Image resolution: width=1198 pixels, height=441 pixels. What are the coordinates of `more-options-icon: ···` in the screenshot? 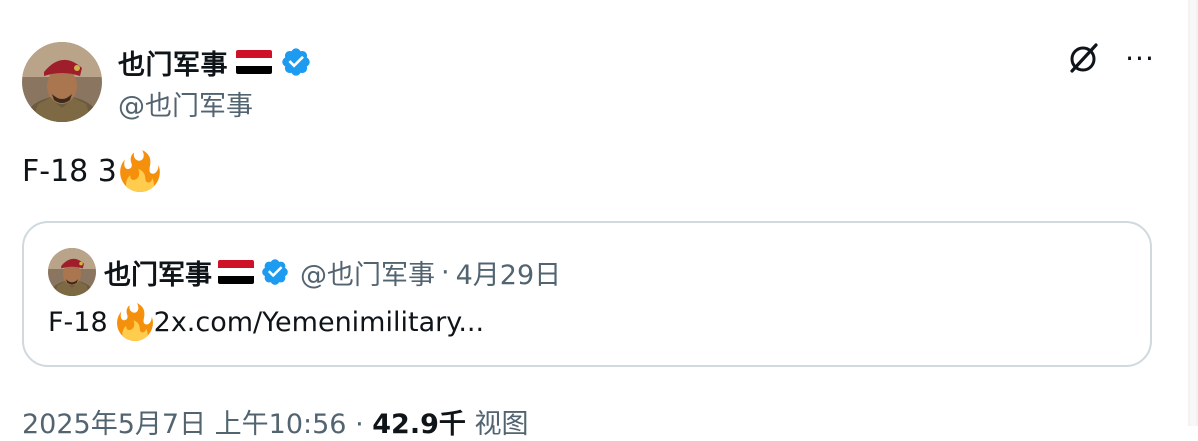 It's located at (1140, 58).